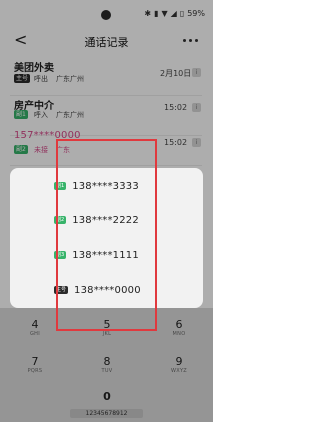 The height and width of the screenshot is (422, 320). I want to click on highlight-frame, so click(106, 235).